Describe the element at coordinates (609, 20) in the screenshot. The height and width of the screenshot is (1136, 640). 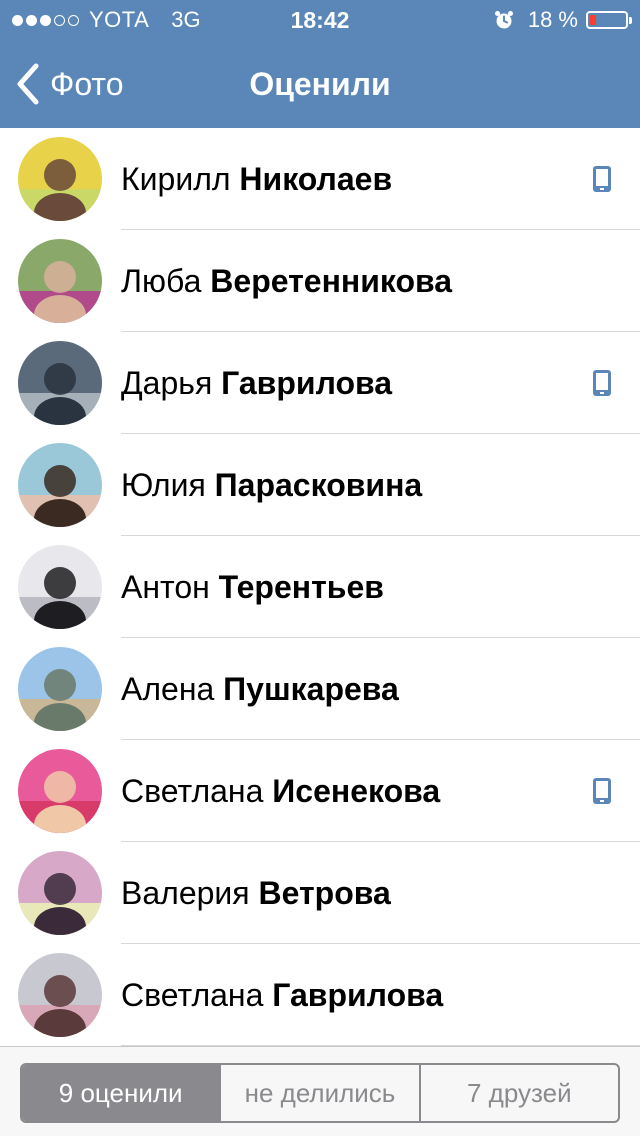
I see `battery-icon` at that location.